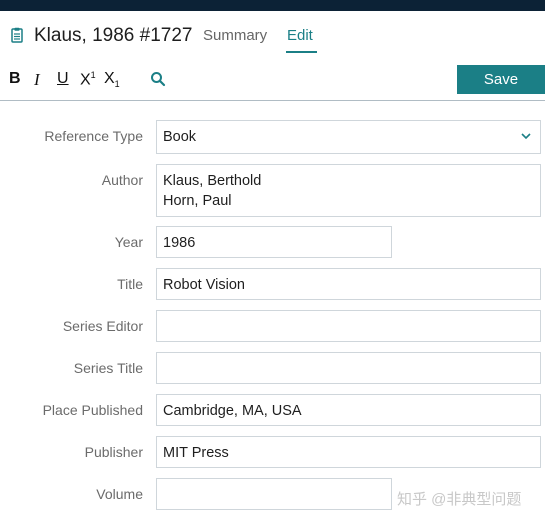 Image resolution: width=545 pixels, height=523 pixels. What do you see at coordinates (158, 79) in the screenshot?
I see `search-icon` at bounding box center [158, 79].